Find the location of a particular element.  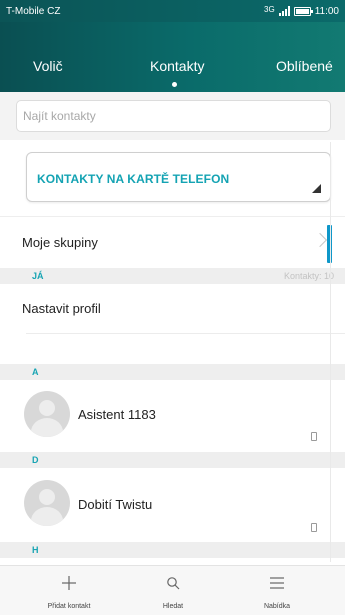

battery-icon is located at coordinates (303, 11).